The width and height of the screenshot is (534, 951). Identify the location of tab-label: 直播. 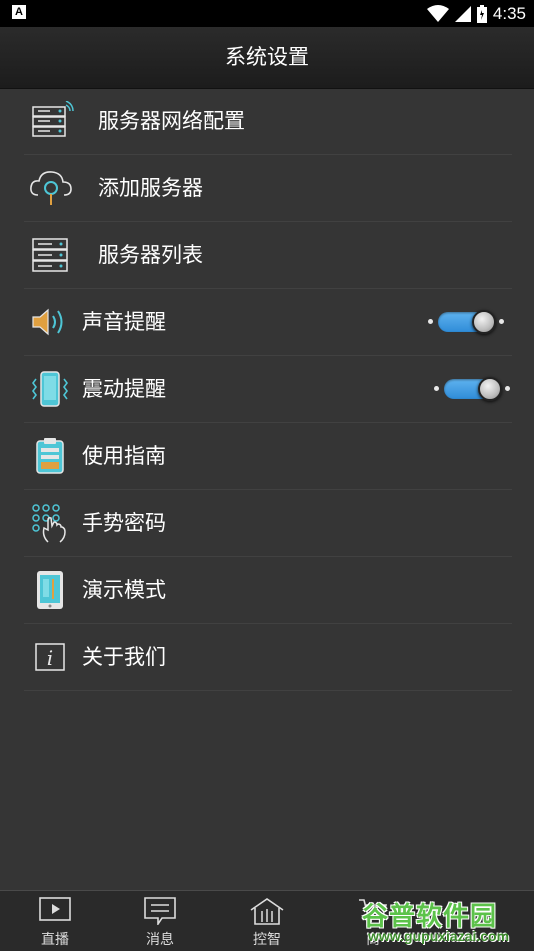
(55, 940).